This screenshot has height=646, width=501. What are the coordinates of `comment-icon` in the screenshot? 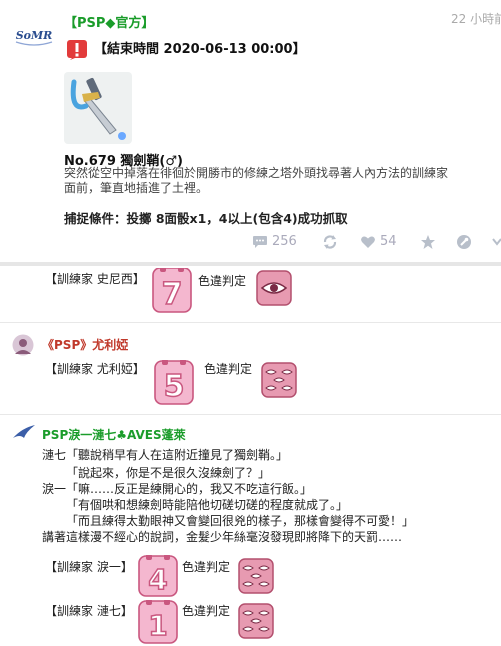 It's located at (260, 241).